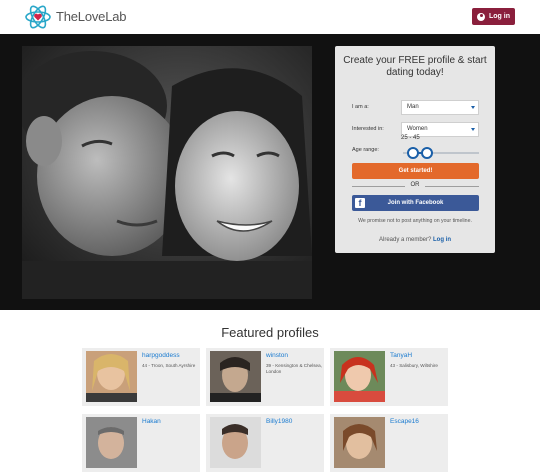 Image resolution: width=540 pixels, height=472 pixels. What do you see at coordinates (410, 138) in the screenshot?
I see `age-range-value: 25 - 45` at bounding box center [410, 138].